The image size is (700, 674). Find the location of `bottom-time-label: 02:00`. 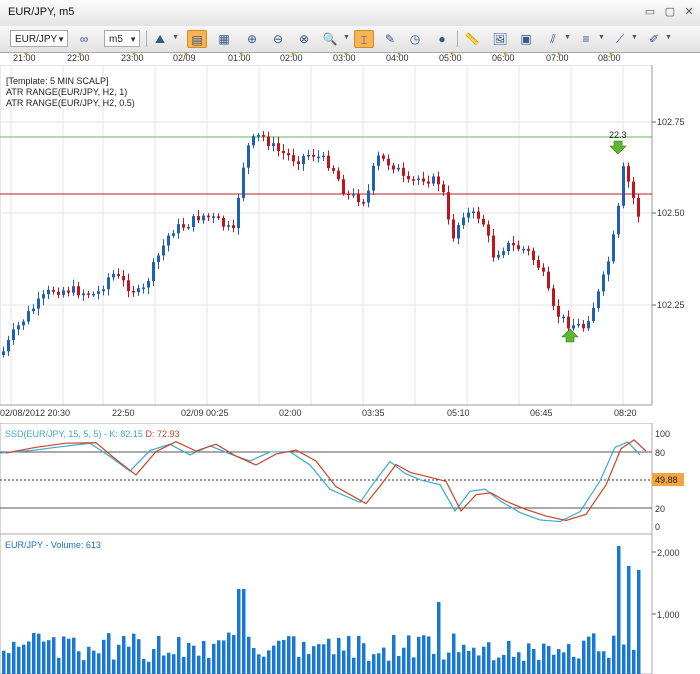

bottom-time-label: 02:00 is located at coordinates (290, 413).